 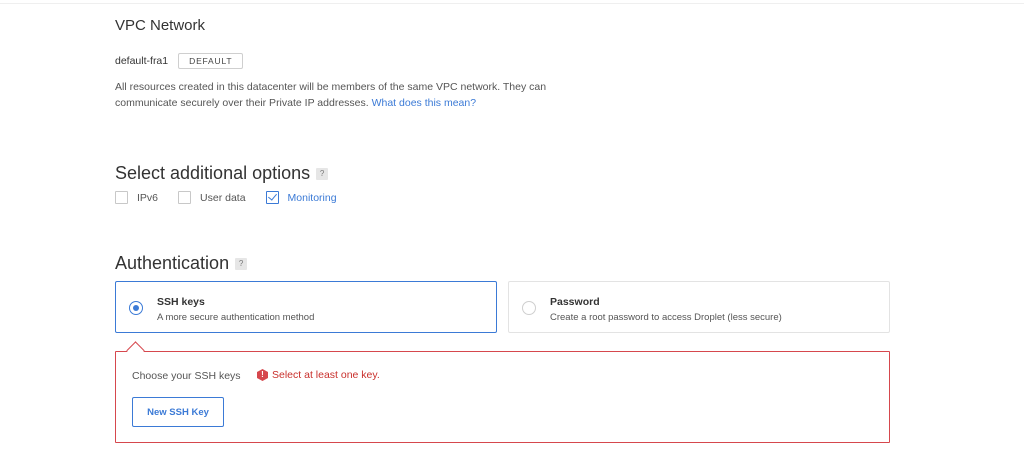 I want to click on ipv6-checkbox, so click(x=121, y=197).